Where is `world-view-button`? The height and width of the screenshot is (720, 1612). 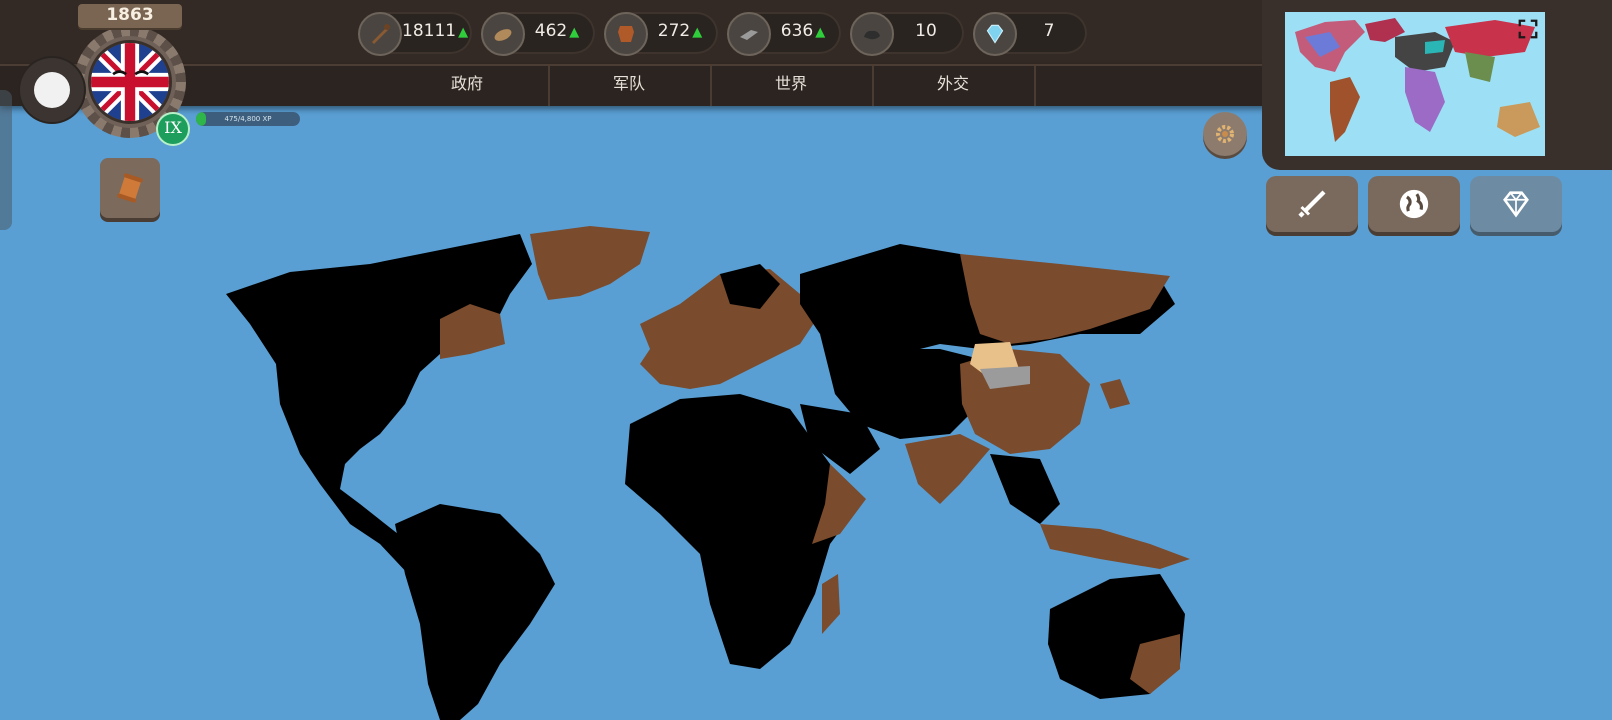
world-view-button is located at coordinates (1414, 204).